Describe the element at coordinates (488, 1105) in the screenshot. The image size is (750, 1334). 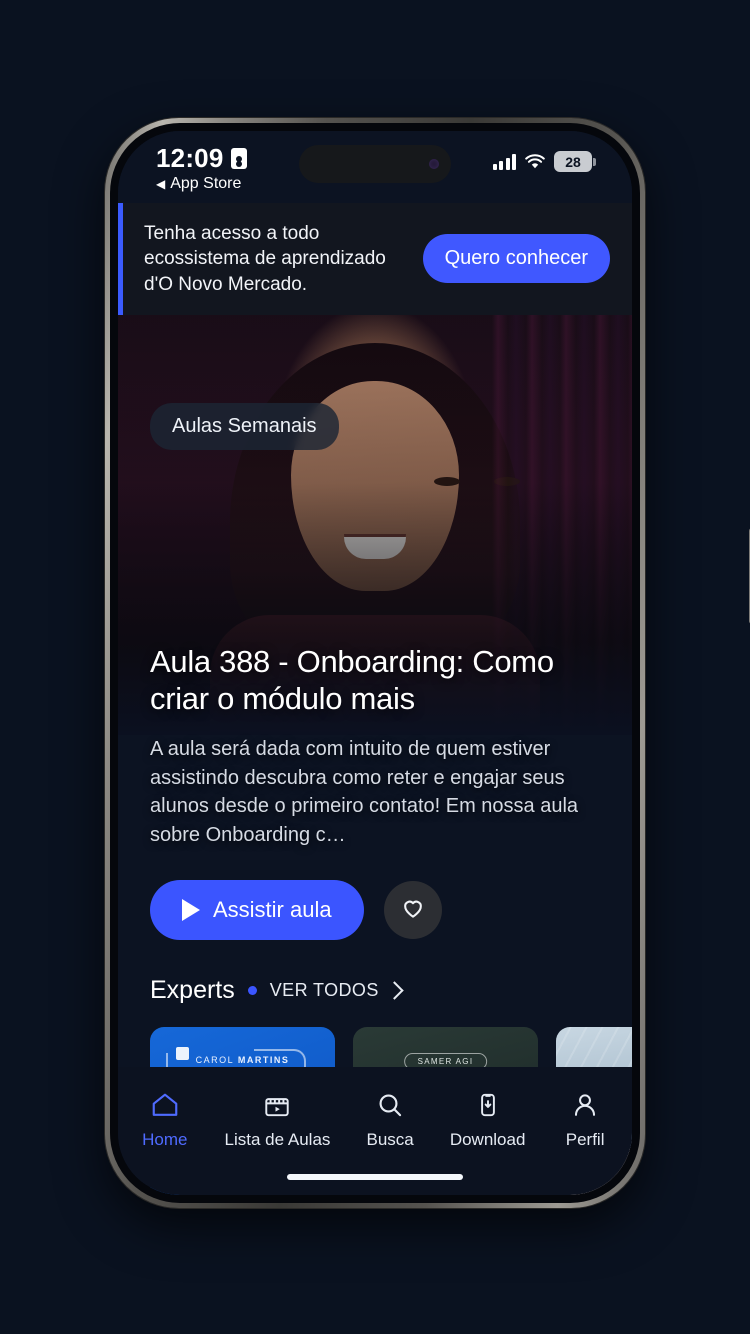
I see `phone-download-icon` at that location.